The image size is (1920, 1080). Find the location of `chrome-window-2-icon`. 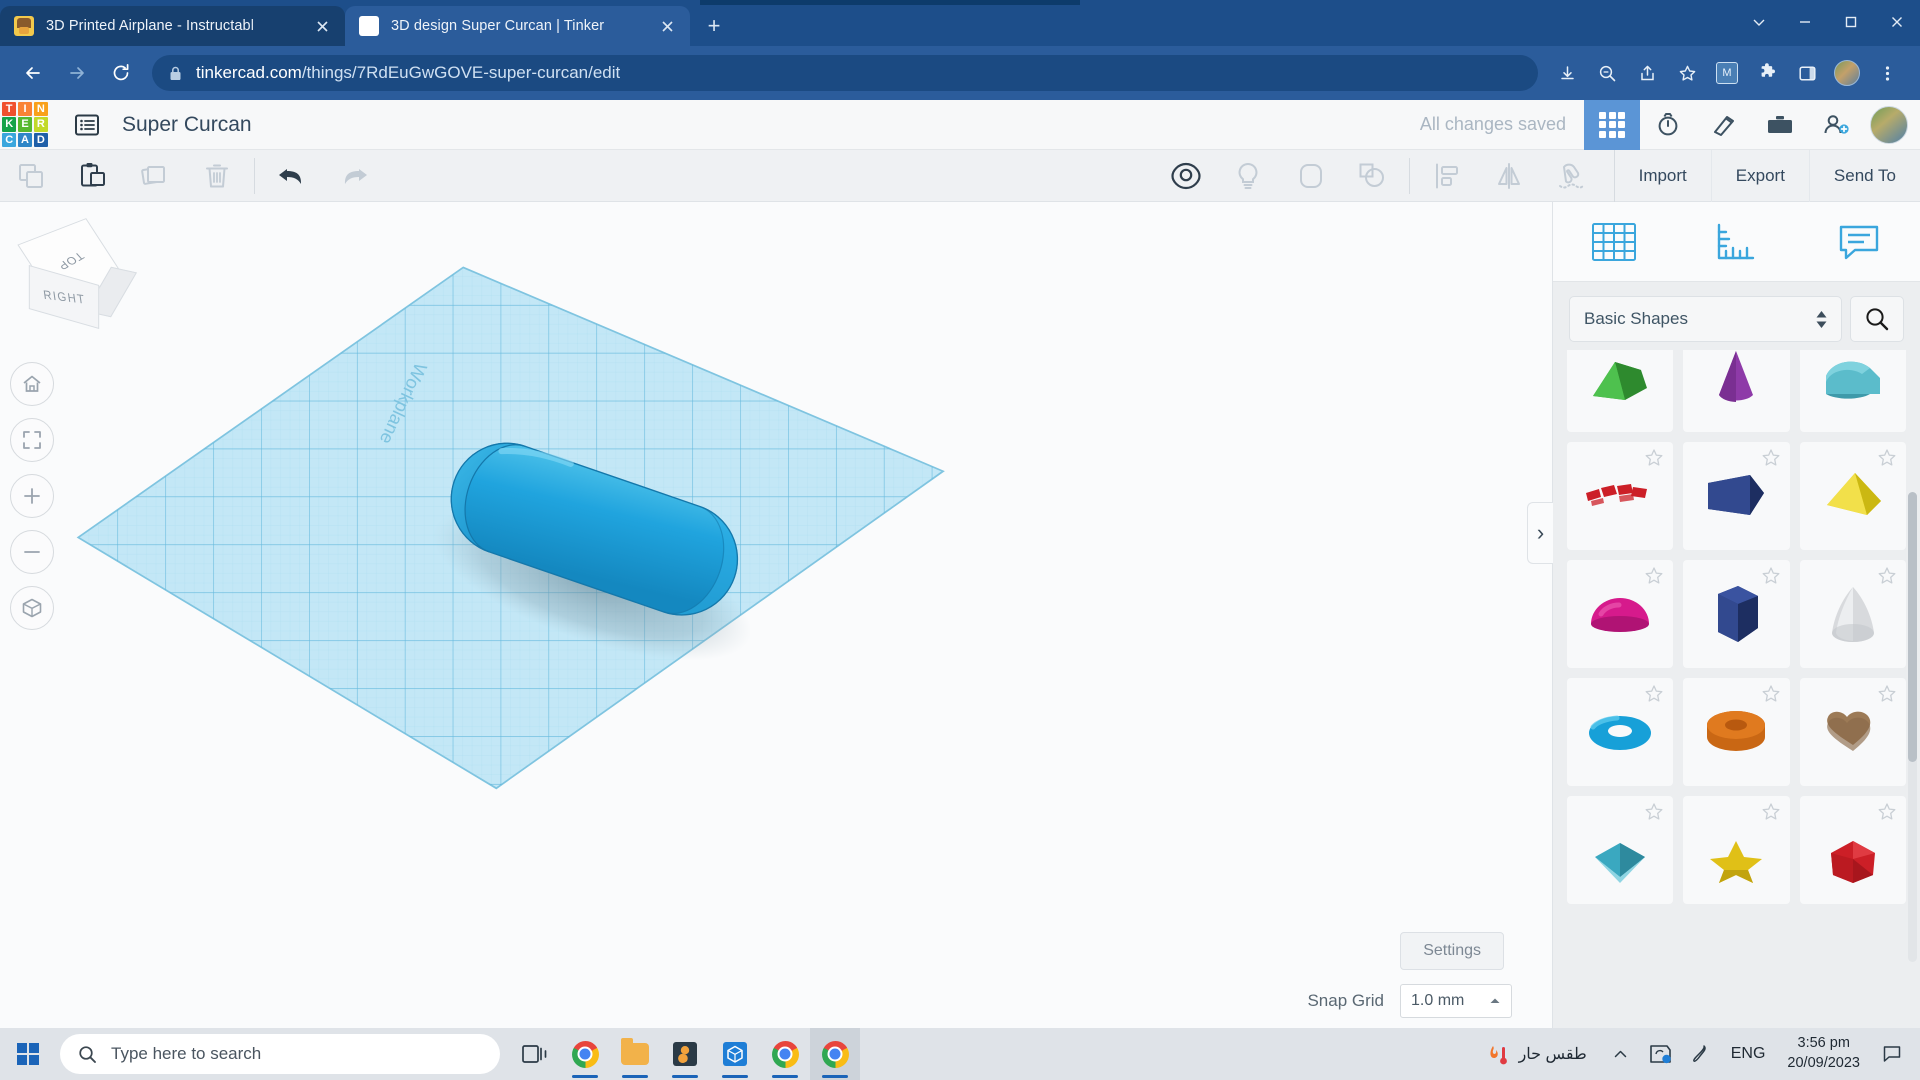

chrome-window-2-icon is located at coordinates (835, 1054).